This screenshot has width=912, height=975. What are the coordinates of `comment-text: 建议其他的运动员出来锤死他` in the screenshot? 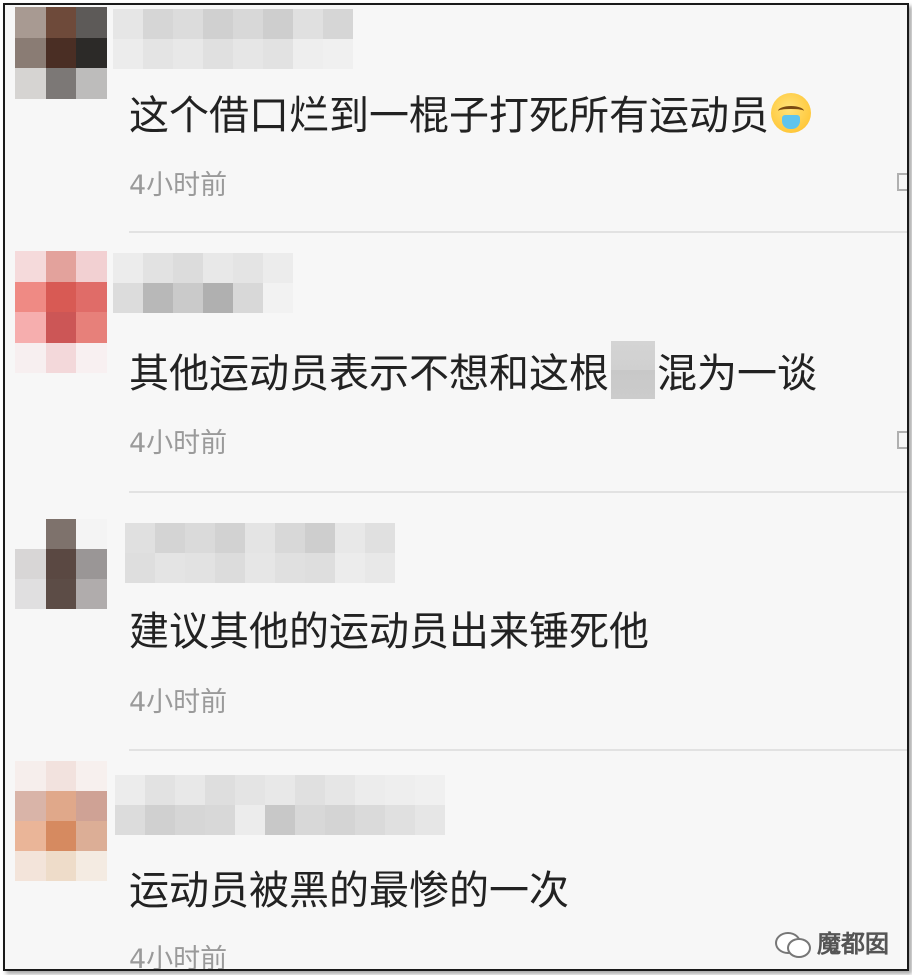 It's located at (389, 628).